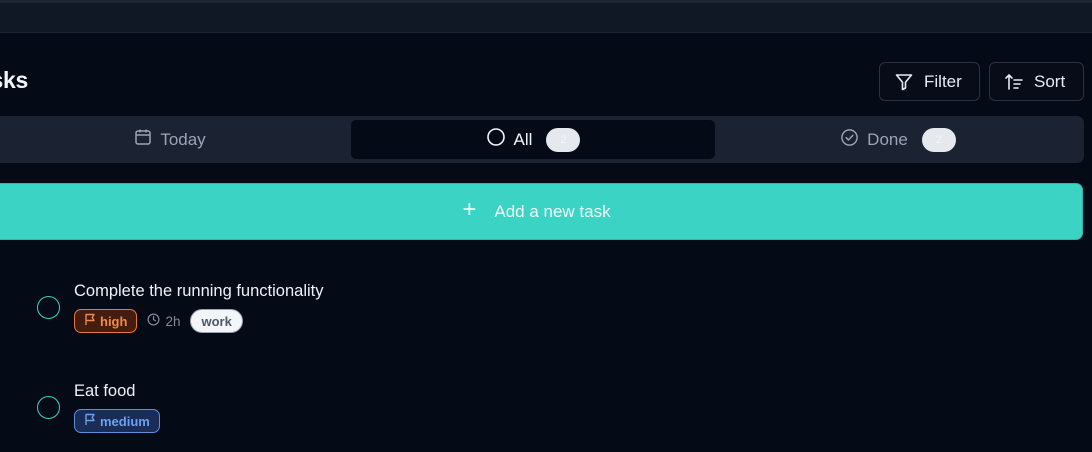 The width and height of the screenshot is (1092, 452). I want to click on plus-icon: +, so click(469, 209).